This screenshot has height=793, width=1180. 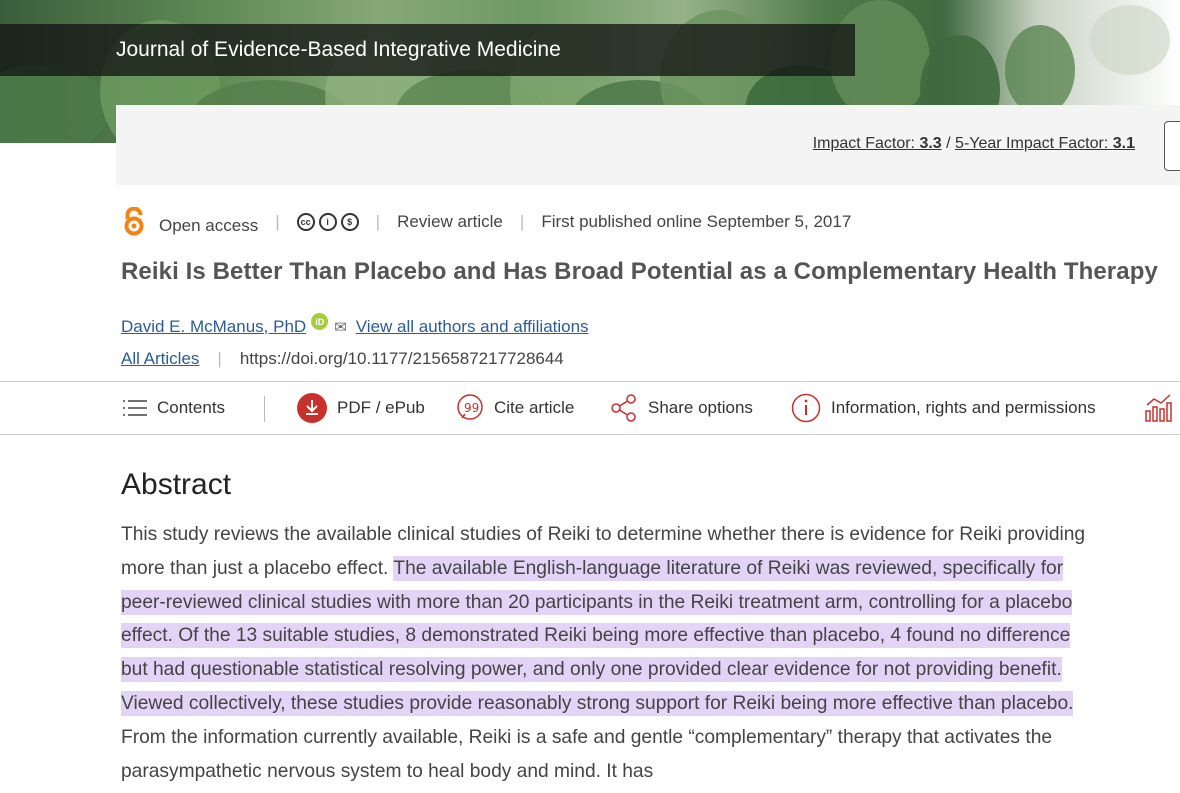 I want to click on download-icon, so click(x=312, y=408).